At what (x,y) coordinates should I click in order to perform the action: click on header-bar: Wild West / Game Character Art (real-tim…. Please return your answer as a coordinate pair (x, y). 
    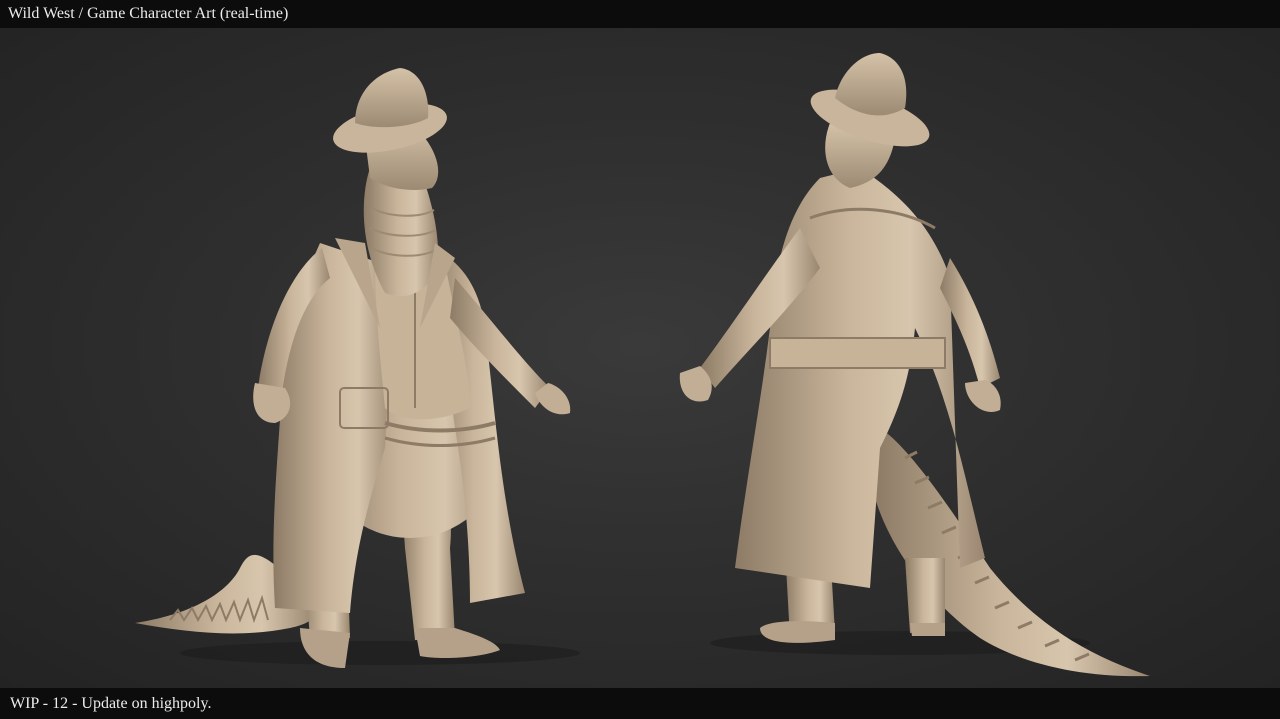
    Looking at the image, I should click on (640, 14).